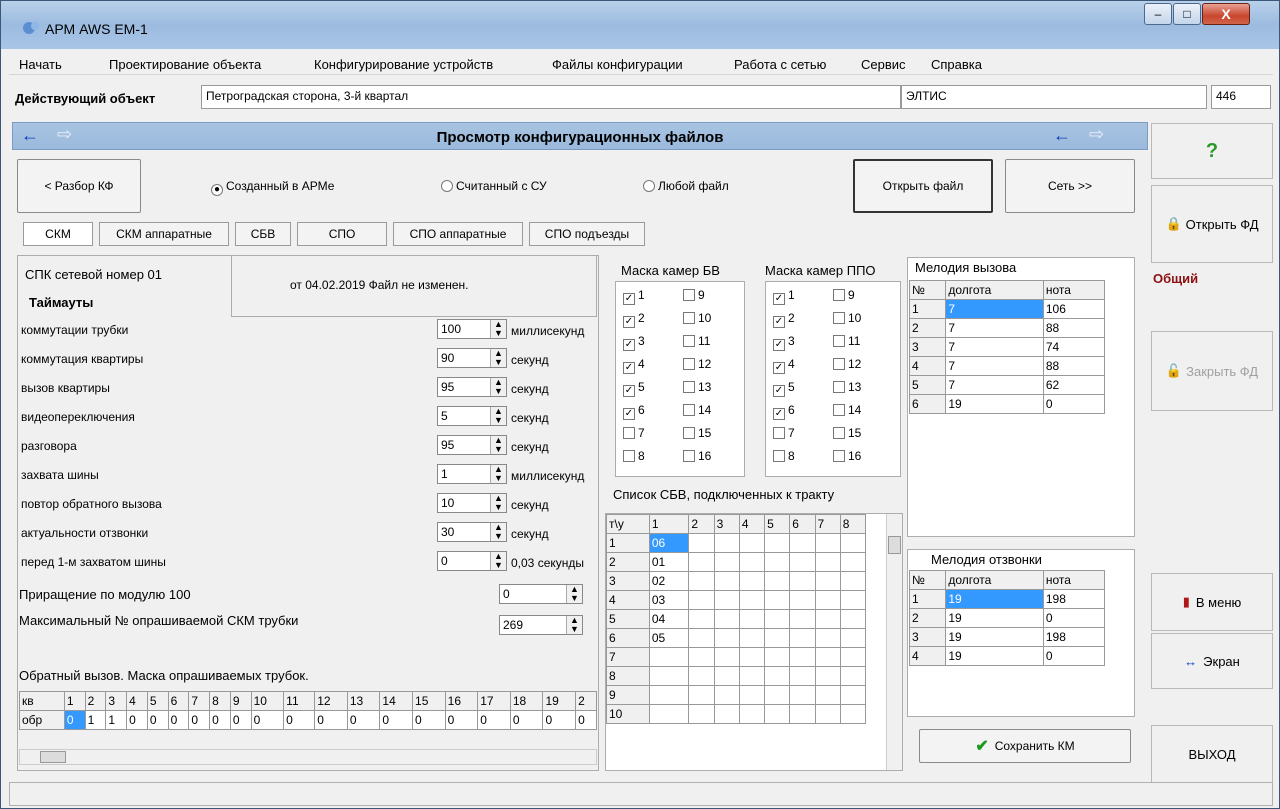  What do you see at coordinates (587, 234) in the screenshot?
I see `tab-spo-entrances: СПО подъезды` at bounding box center [587, 234].